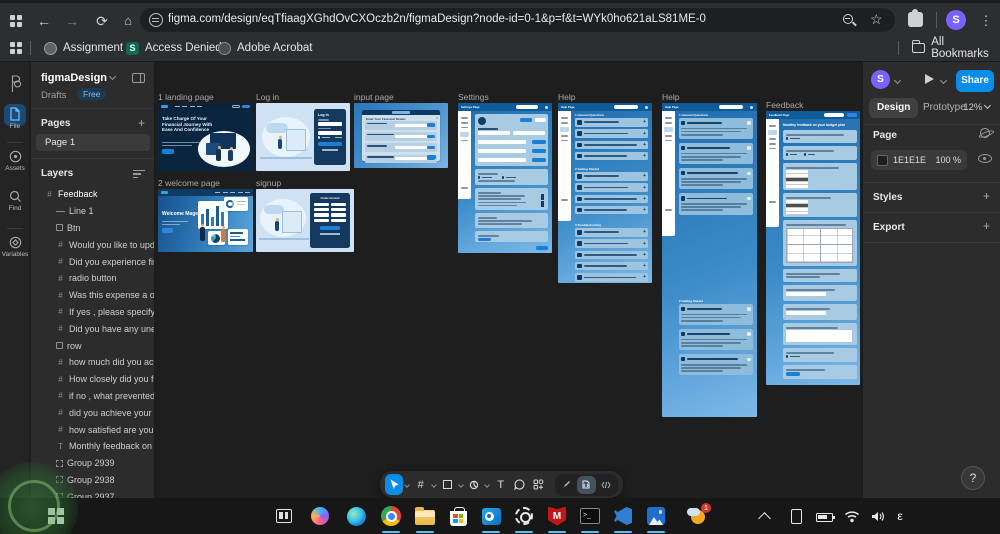  I want to click on rail-item-file: File, so click(15, 118).